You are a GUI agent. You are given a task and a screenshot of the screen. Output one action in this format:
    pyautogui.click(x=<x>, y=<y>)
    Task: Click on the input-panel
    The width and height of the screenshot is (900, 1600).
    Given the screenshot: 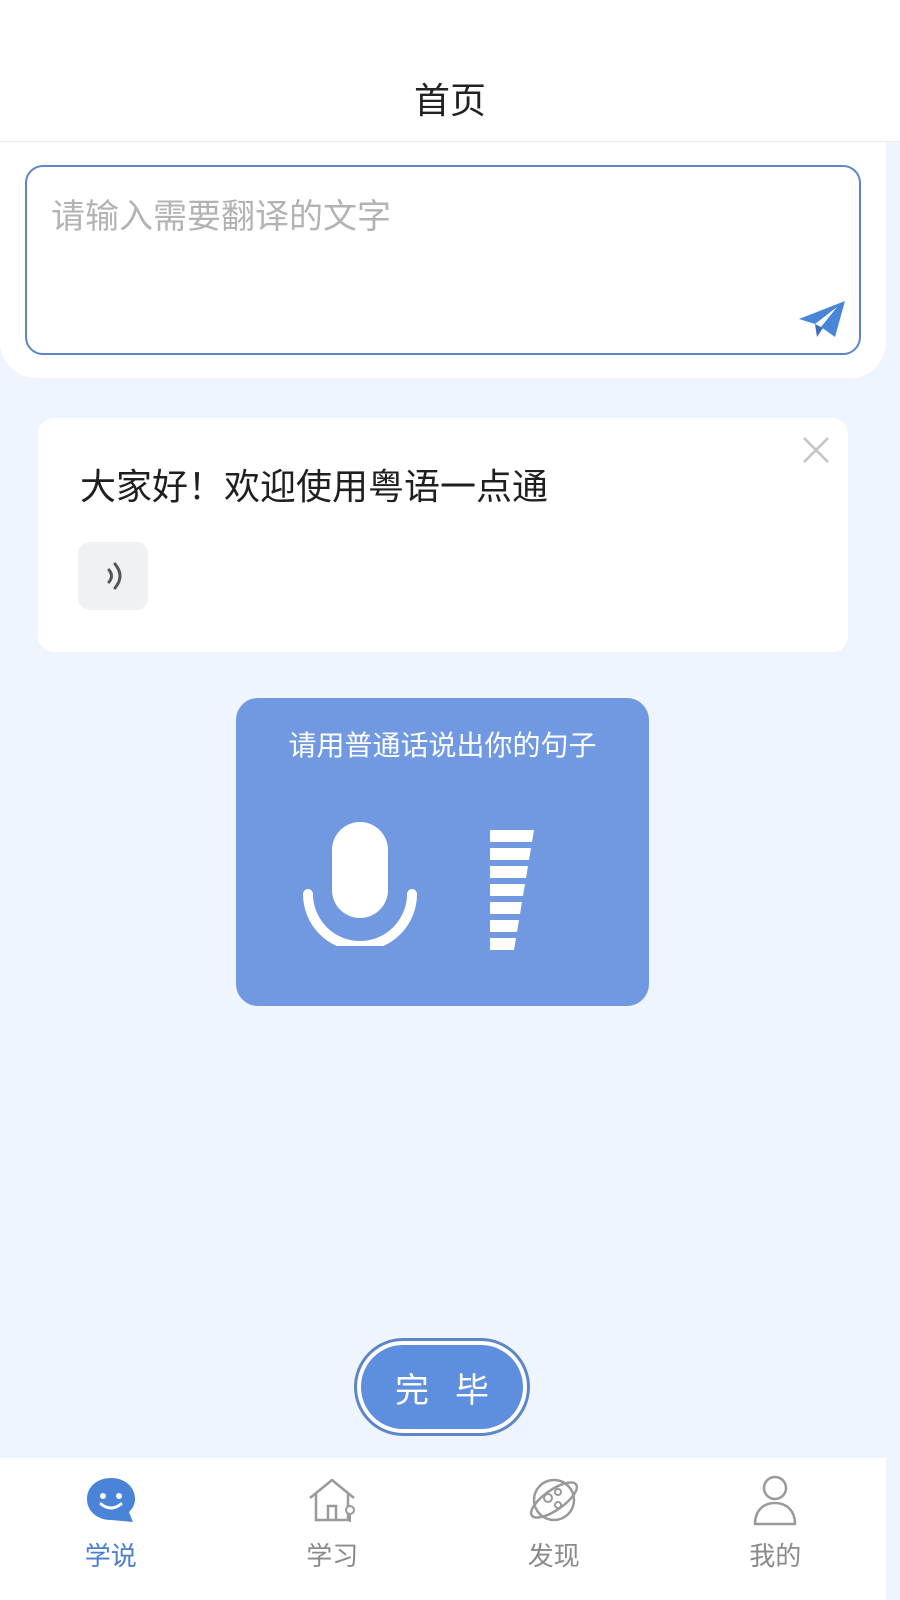 What is the action you would take?
    pyautogui.click(x=443, y=260)
    